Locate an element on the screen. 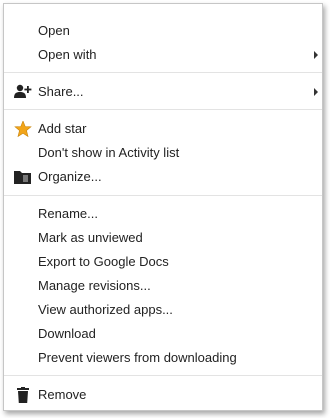 The width and height of the screenshot is (330, 418). export-docs-label: Export to Google Docs is located at coordinates (103, 261).